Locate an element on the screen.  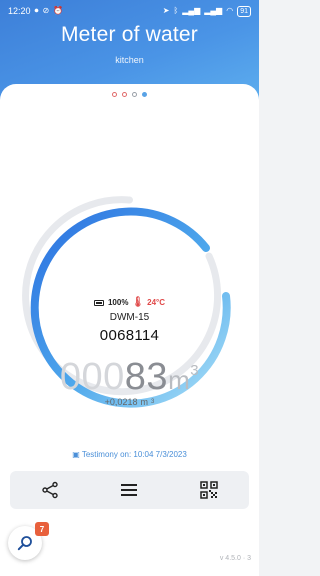
bottom-toolbar is located at coordinates (129, 490).